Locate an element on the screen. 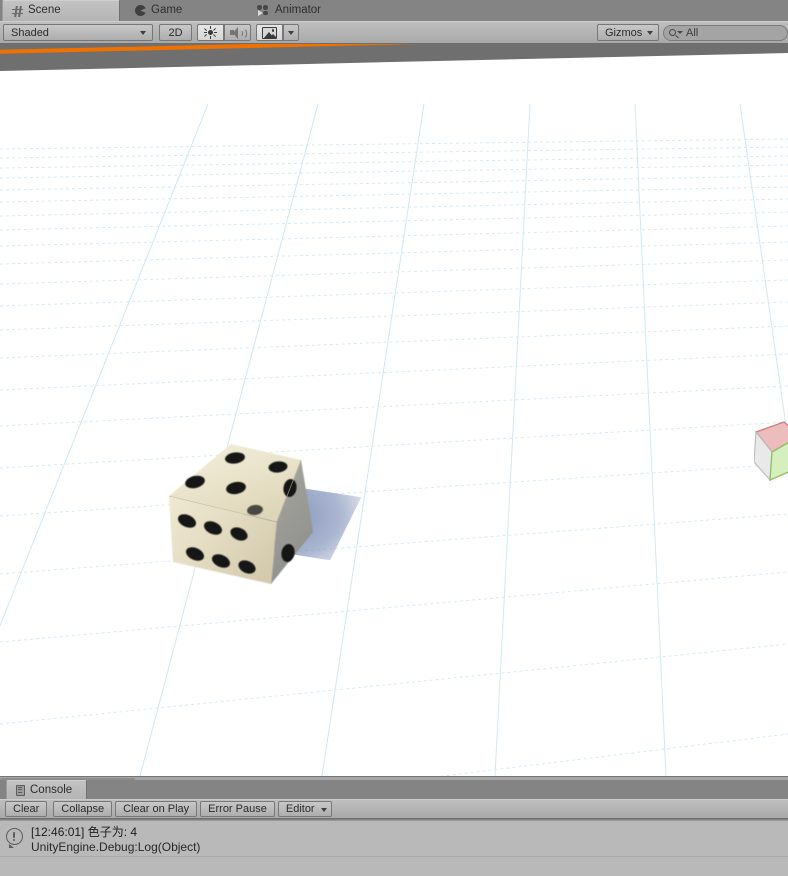 The image size is (788, 876). tab-game: Game is located at coordinates (165, 10).